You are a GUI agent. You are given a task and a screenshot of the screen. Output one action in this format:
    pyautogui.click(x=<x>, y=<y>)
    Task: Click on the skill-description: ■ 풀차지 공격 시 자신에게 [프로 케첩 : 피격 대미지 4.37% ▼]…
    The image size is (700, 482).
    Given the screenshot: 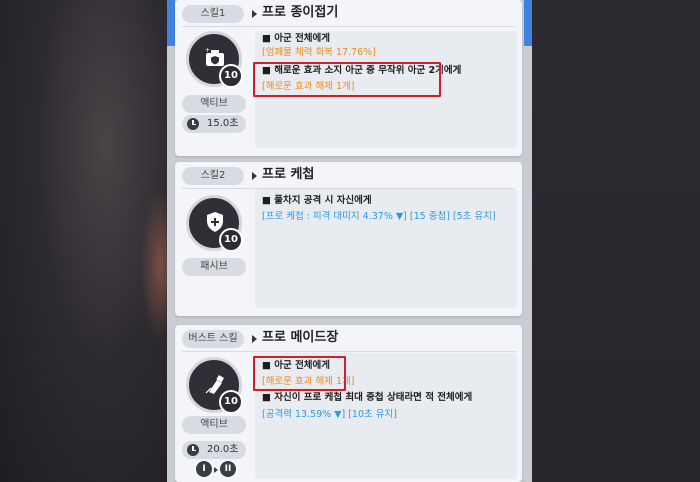 What is the action you would take?
    pyautogui.click(x=386, y=248)
    